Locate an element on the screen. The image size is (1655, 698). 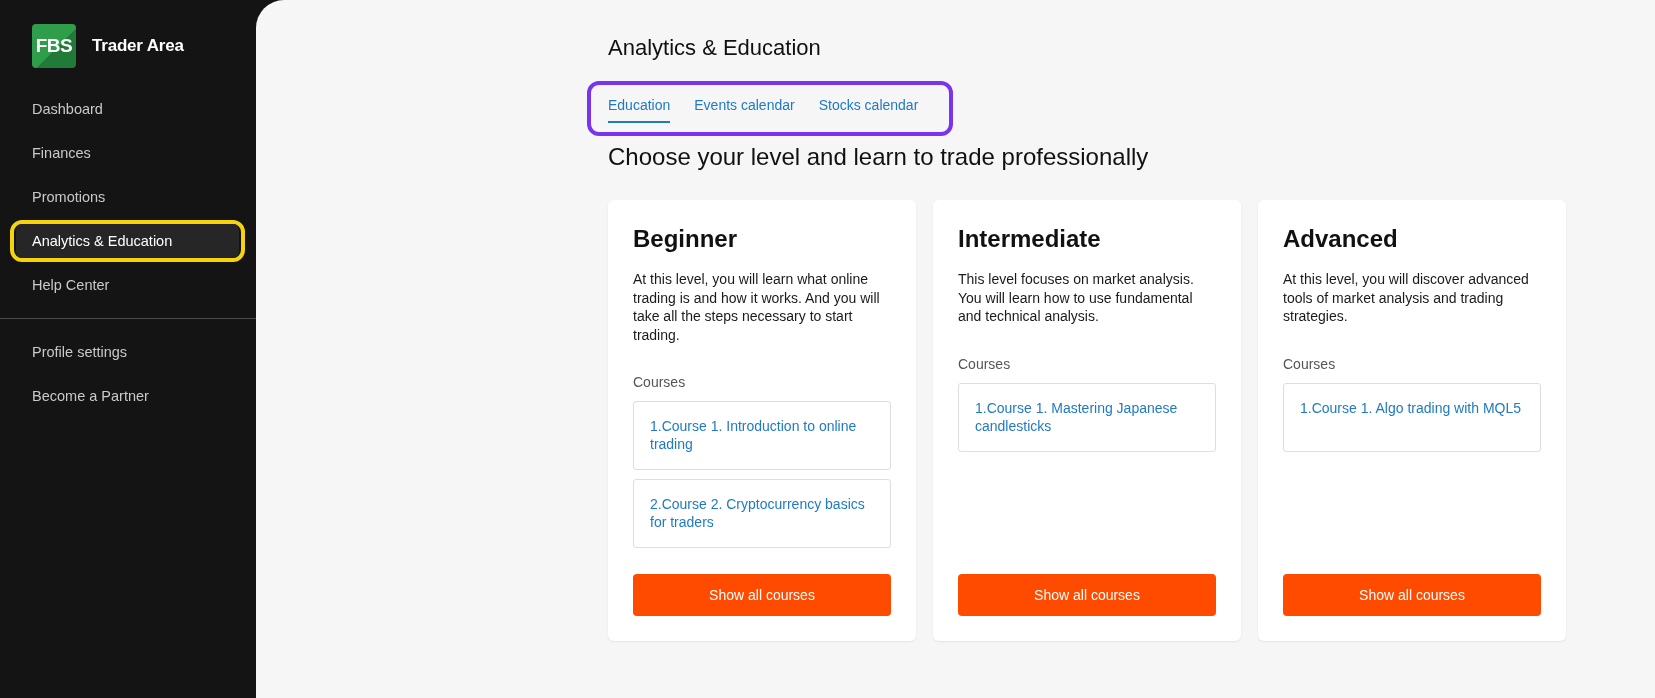
sidebar-item: Dashboard is located at coordinates (127, 109).